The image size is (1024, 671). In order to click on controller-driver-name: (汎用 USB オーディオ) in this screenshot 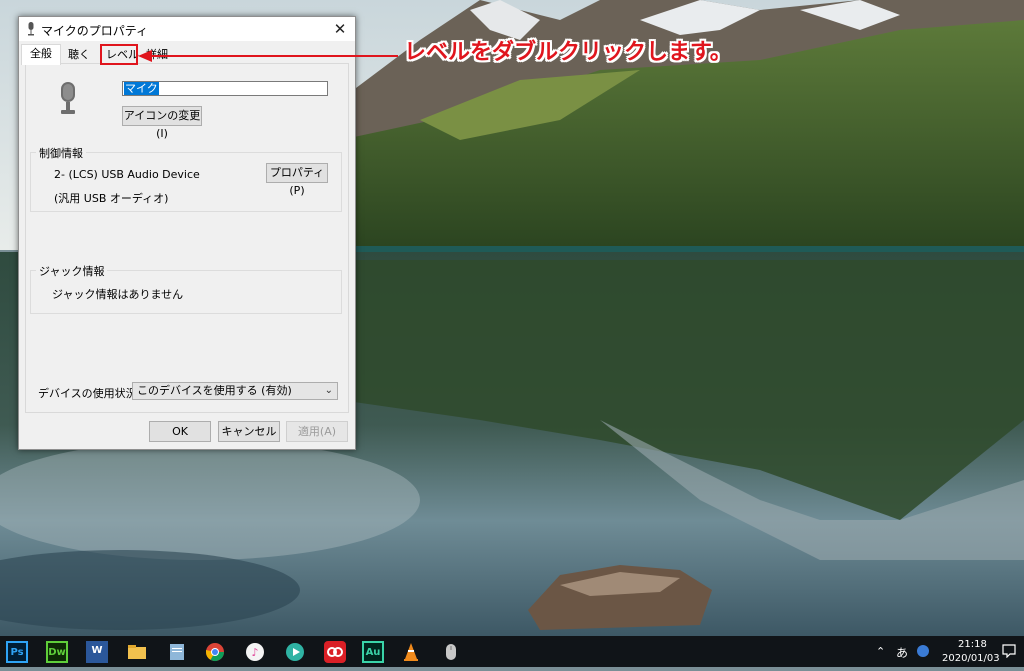, I will do `click(111, 198)`.